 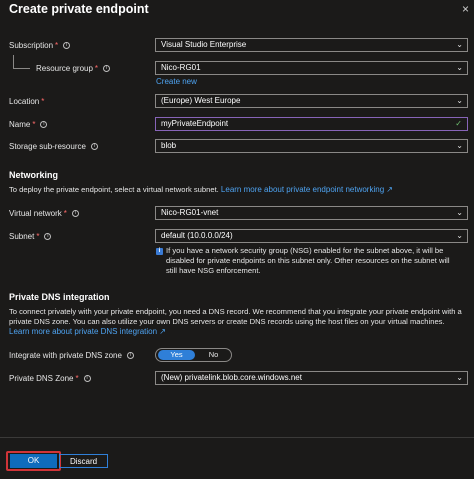 What do you see at coordinates (44, 213) in the screenshot?
I see `virtual-network-label: Virtual network * i` at bounding box center [44, 213].